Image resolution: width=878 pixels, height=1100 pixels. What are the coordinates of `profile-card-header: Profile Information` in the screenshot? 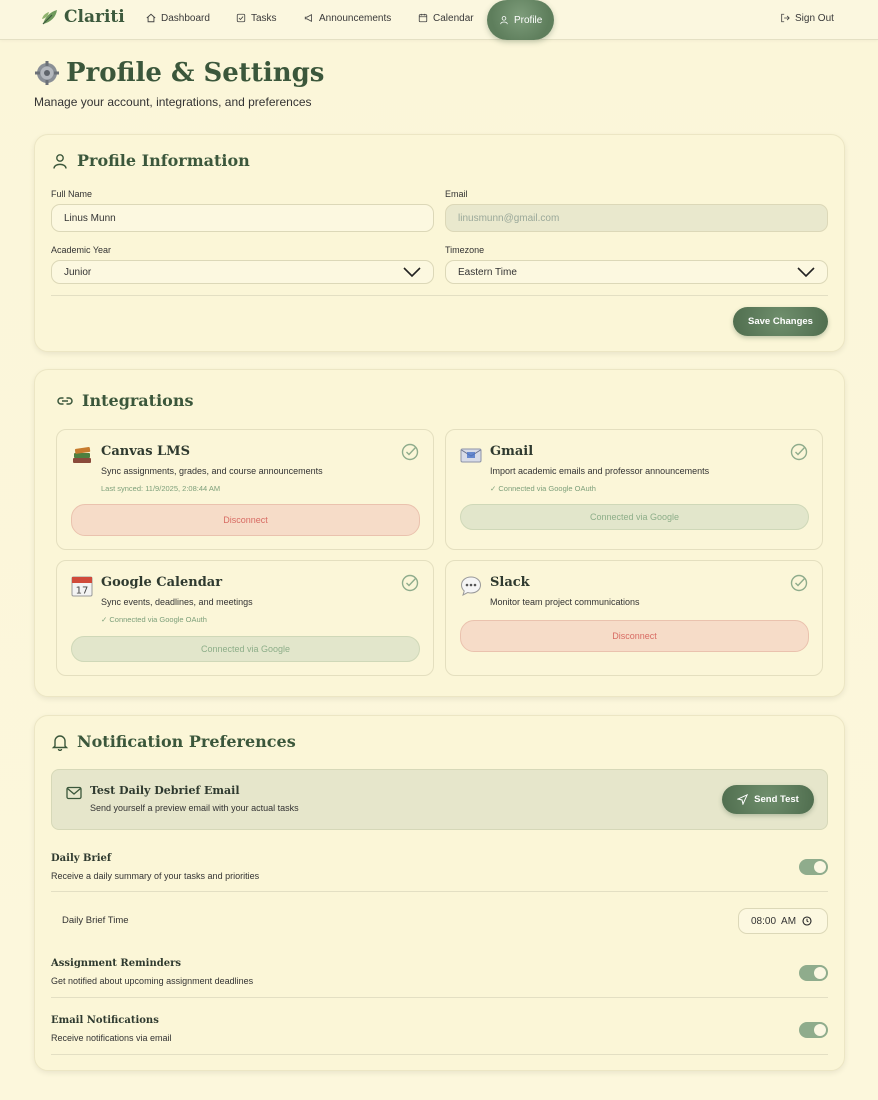 It's located at (150, 160).